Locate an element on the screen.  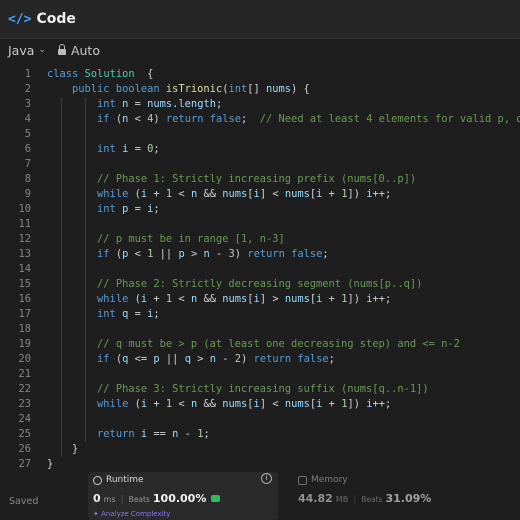
code-token: ++; is located at coordinates (382, 299).